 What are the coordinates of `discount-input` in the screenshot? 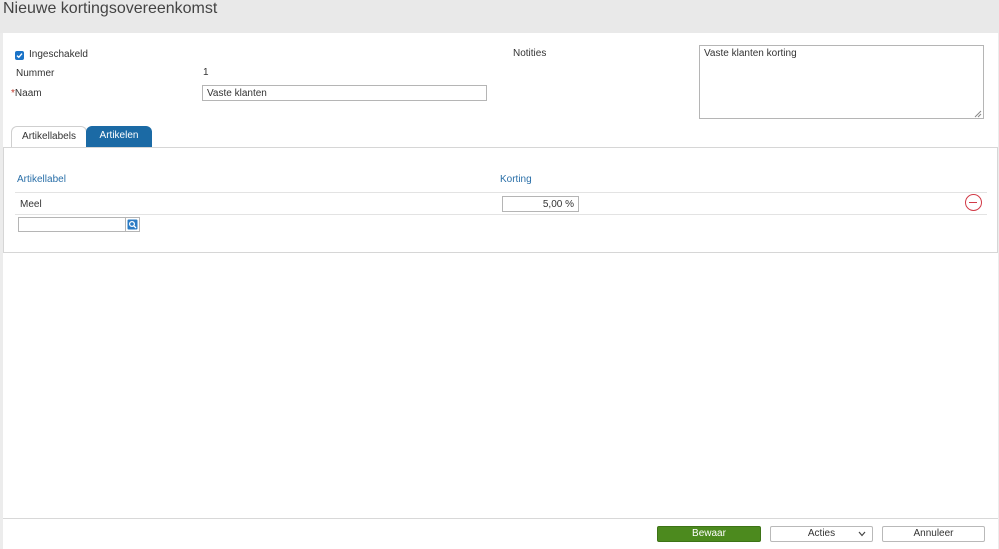 It's located at (540, 204).